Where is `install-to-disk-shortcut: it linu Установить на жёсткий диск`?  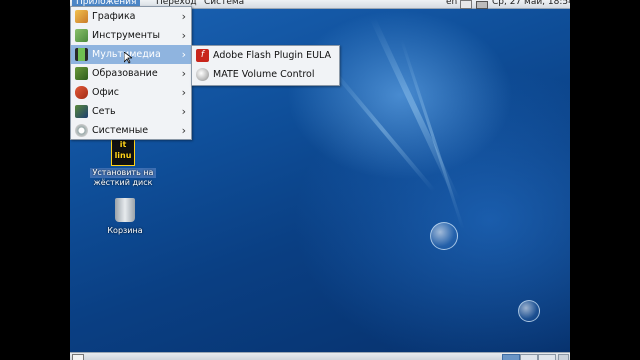
install-to-disk-shortcut: it linu Установить на жёсткий диск is located at coordinates (123, 163).